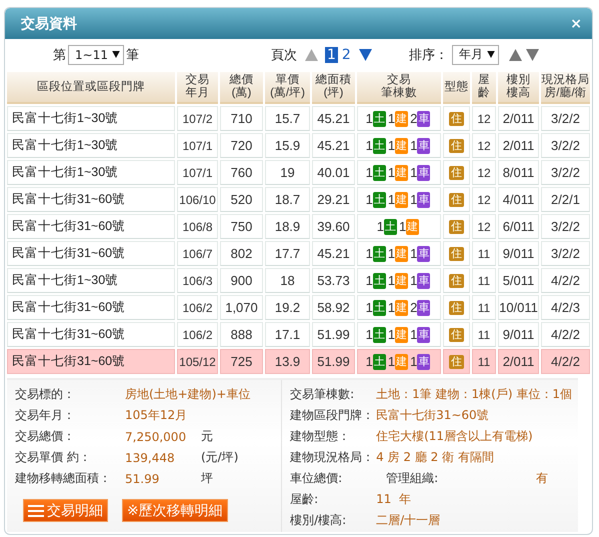  Describe the element at coordinates (519, 80) in the screenshot. I see `column-header: 樓別` at that location.